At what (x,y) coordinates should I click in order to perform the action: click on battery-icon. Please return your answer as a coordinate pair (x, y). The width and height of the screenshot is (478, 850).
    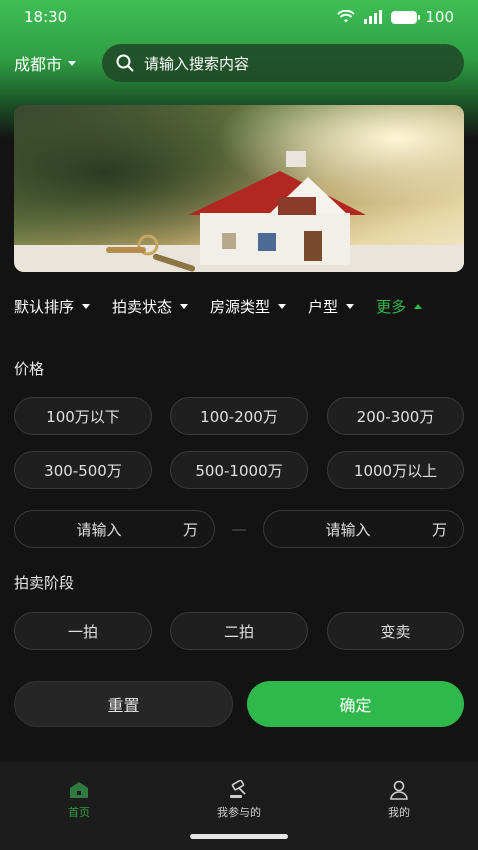
    Looking at the image, I should click on (406, 17).